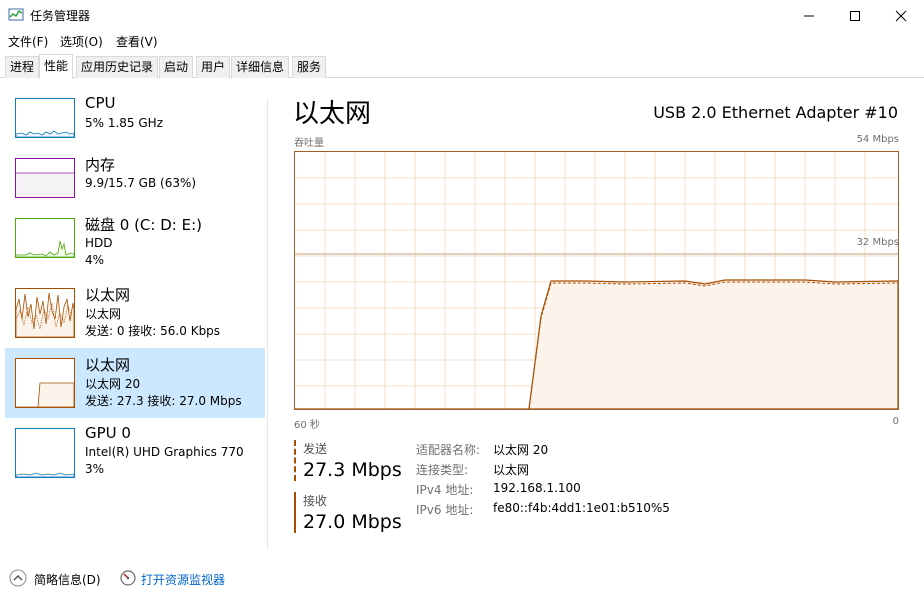  I want to click on sidebar-item-usage: 3%, so click(95, 469).